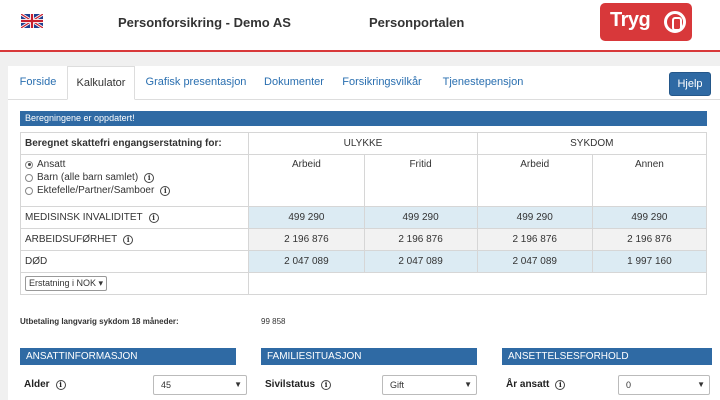 Image resolution: width=720 pixels, height=400 pixels. What do you see at coordinates (534, 180) in the screenshot?
I see `subhead-sykdom-arbeid: Arbeid` at bounding box center [534, 180].